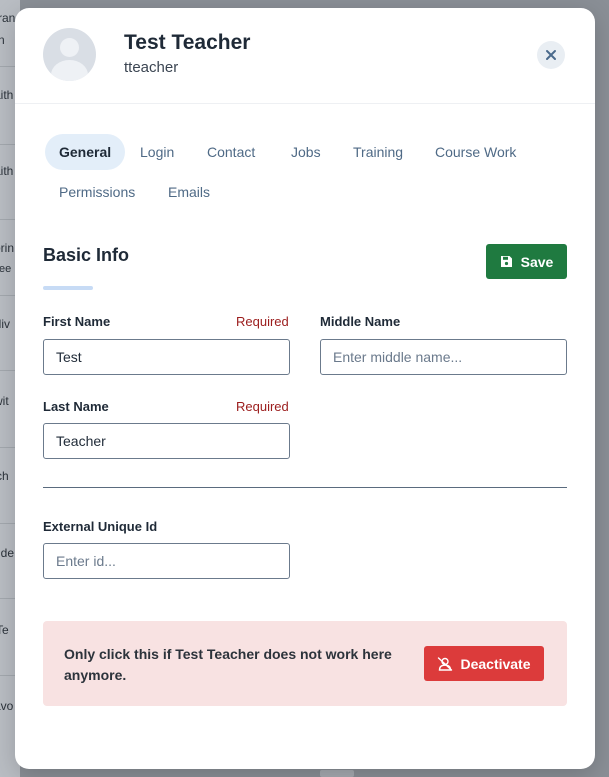  Describe the element at coordinates (506, 261) in the screenshot. I see `floppy-disk-icon` at that location.